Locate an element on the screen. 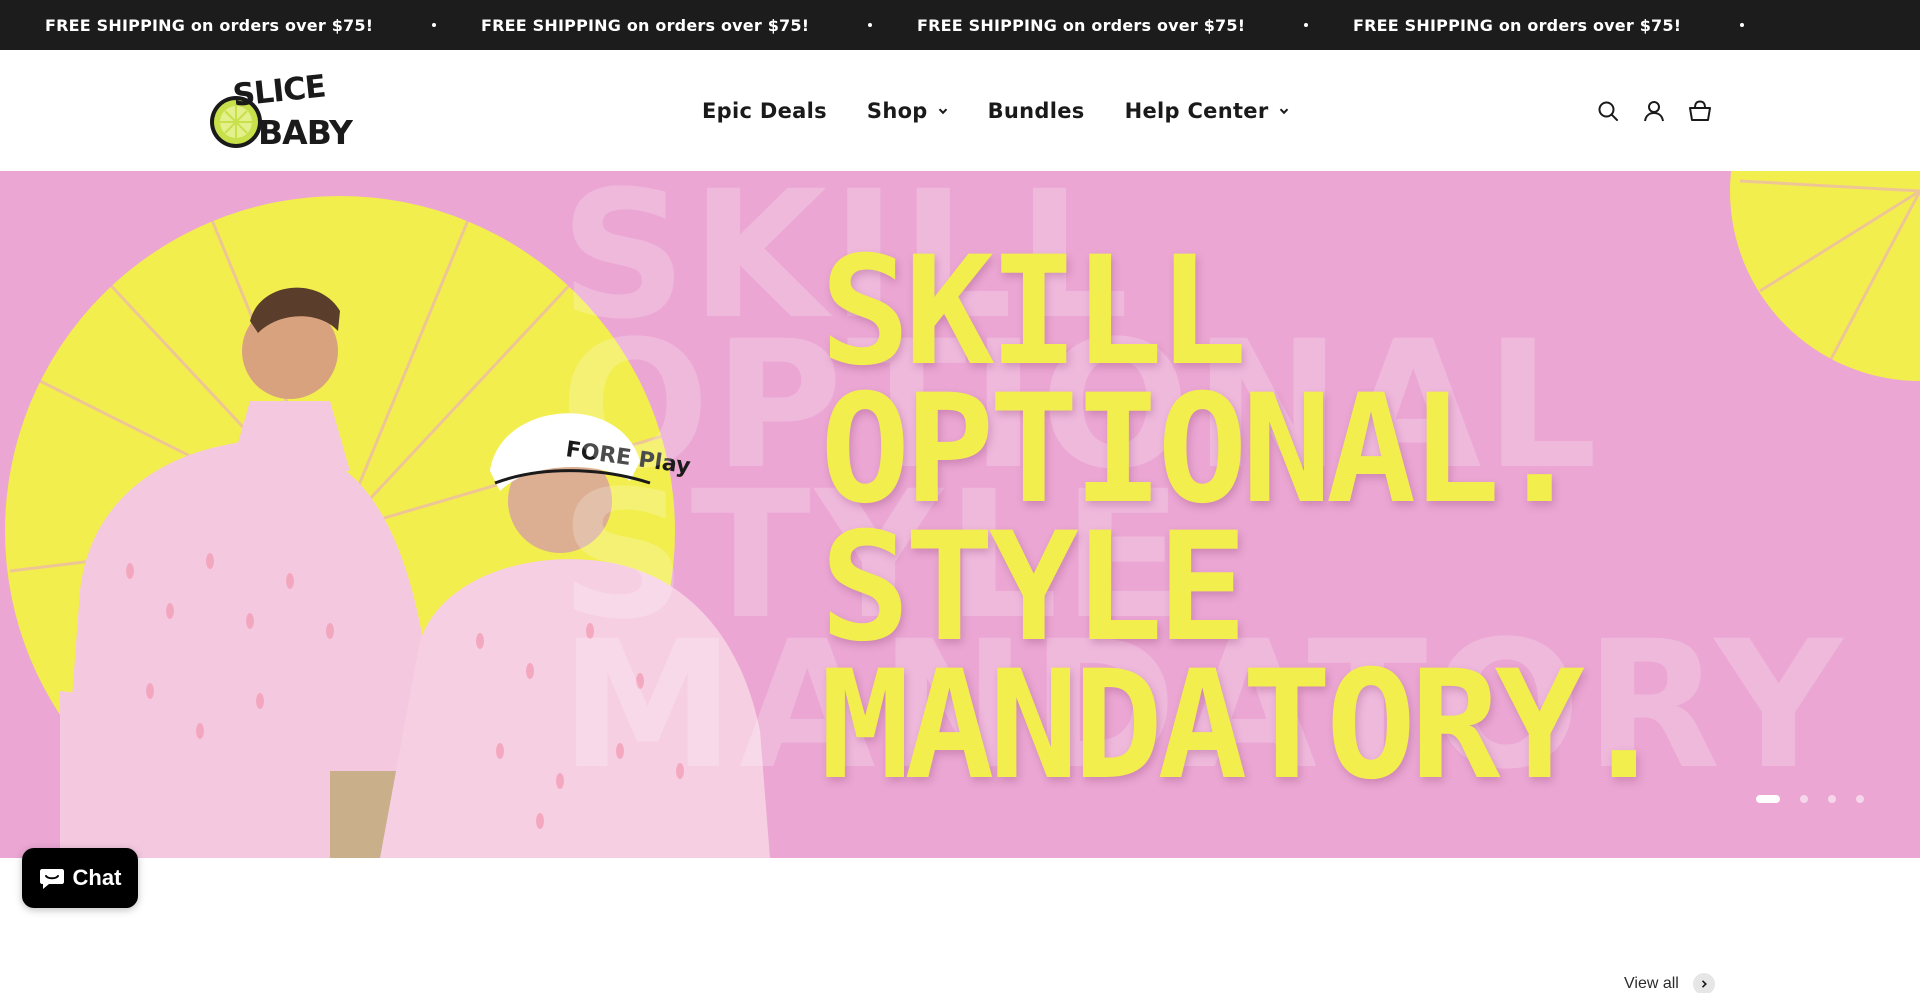 This screenshot has width=1920, height=993. nav-item-epic-deals: Epic Deals is located at coordinates (764, 111).